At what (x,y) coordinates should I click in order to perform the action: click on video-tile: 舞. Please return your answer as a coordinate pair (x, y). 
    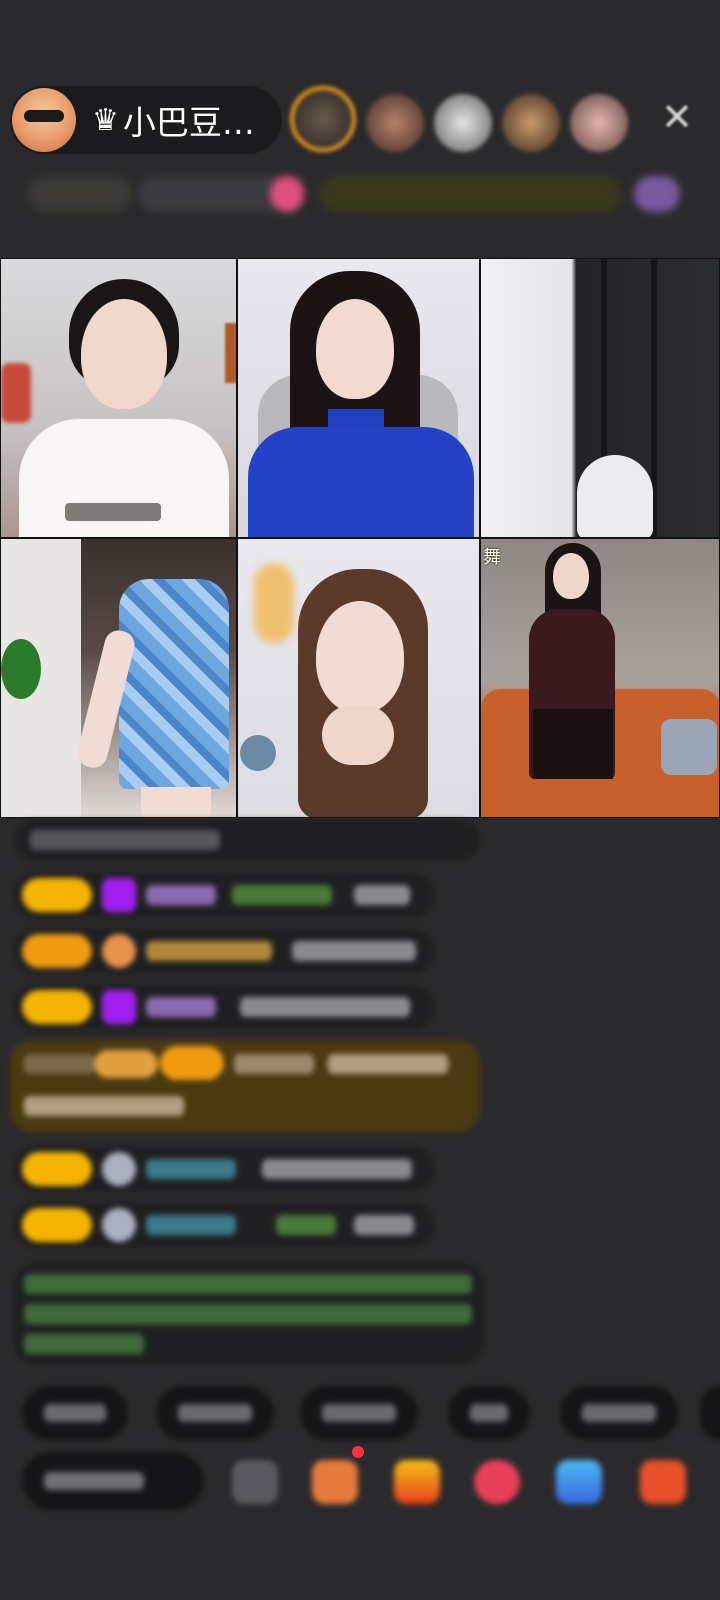
    Looking at the image, I should click on (600, 678).